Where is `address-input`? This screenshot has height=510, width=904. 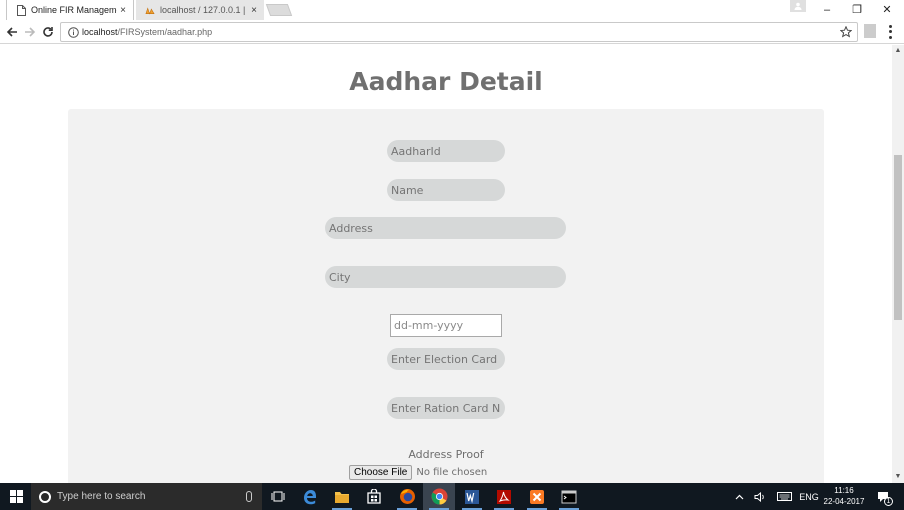
address-input is located at coordinates (445, 228).